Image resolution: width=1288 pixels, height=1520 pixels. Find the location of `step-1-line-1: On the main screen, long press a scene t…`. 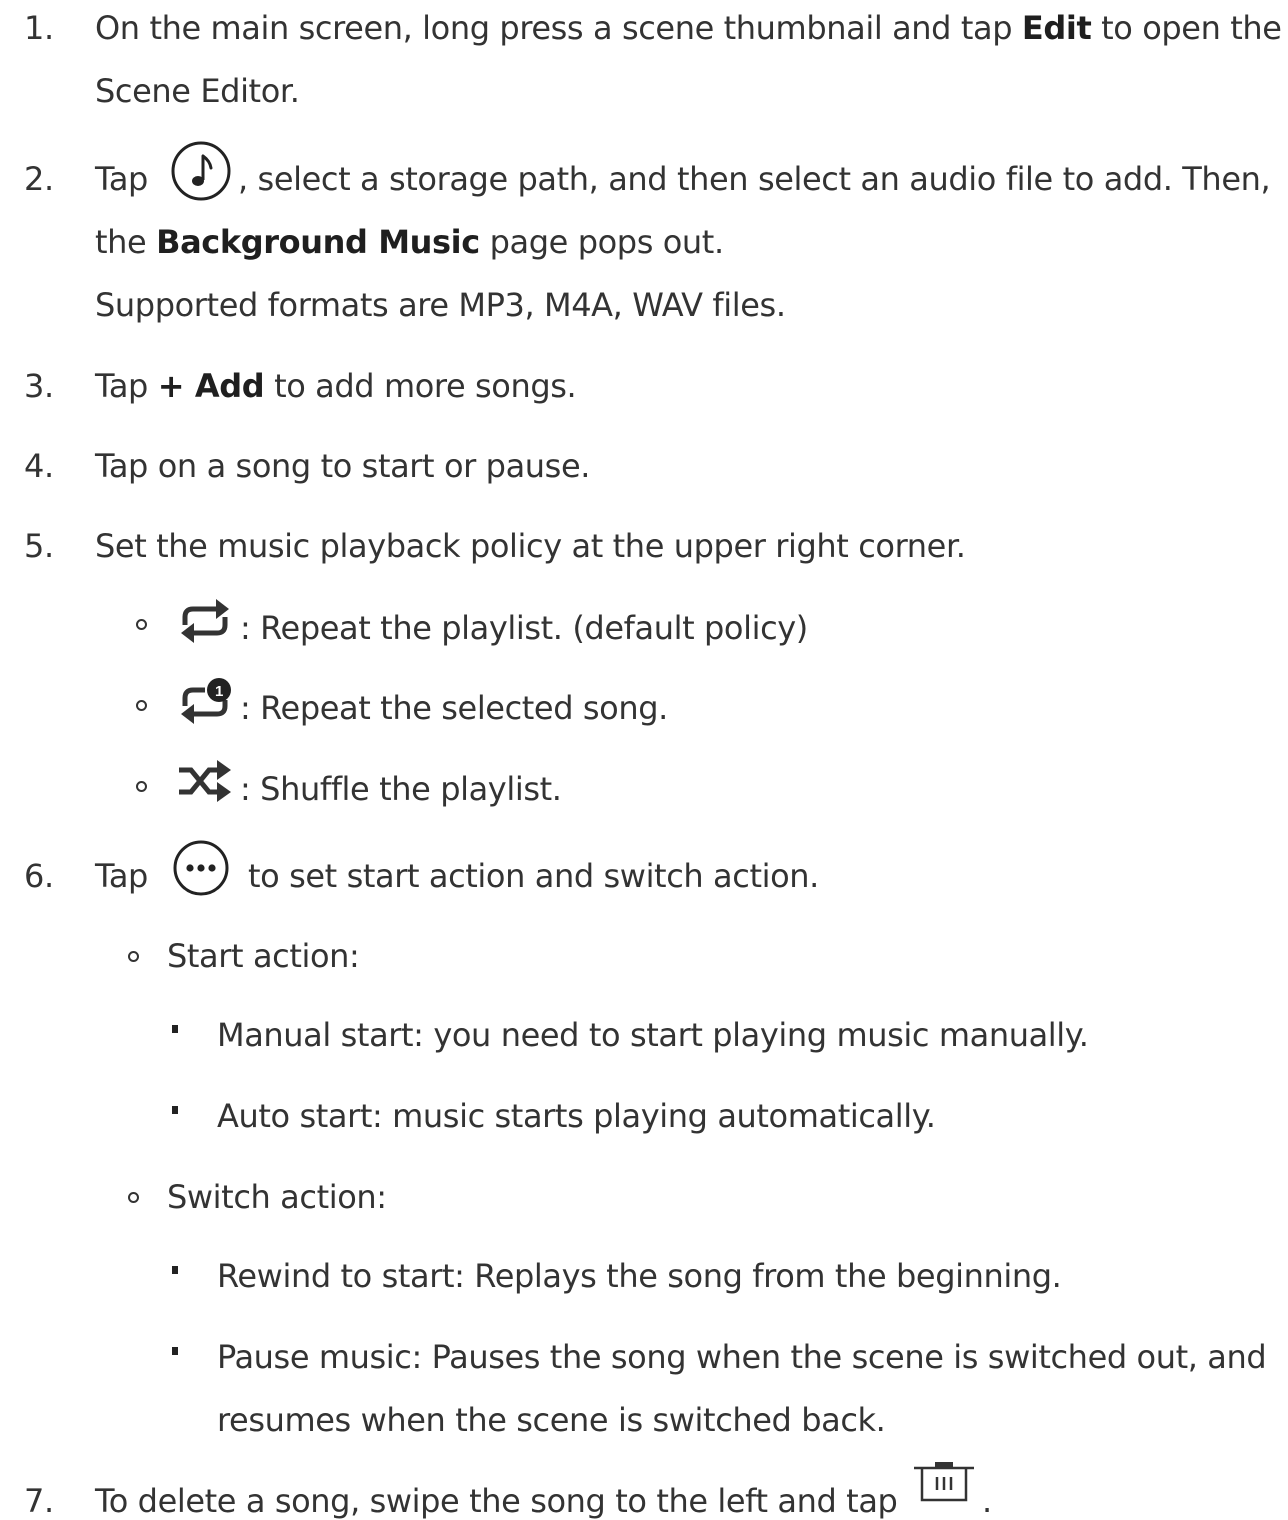

step-1-line-1: On the main screen, long press a scene t… is located at coordinates (688, 28).